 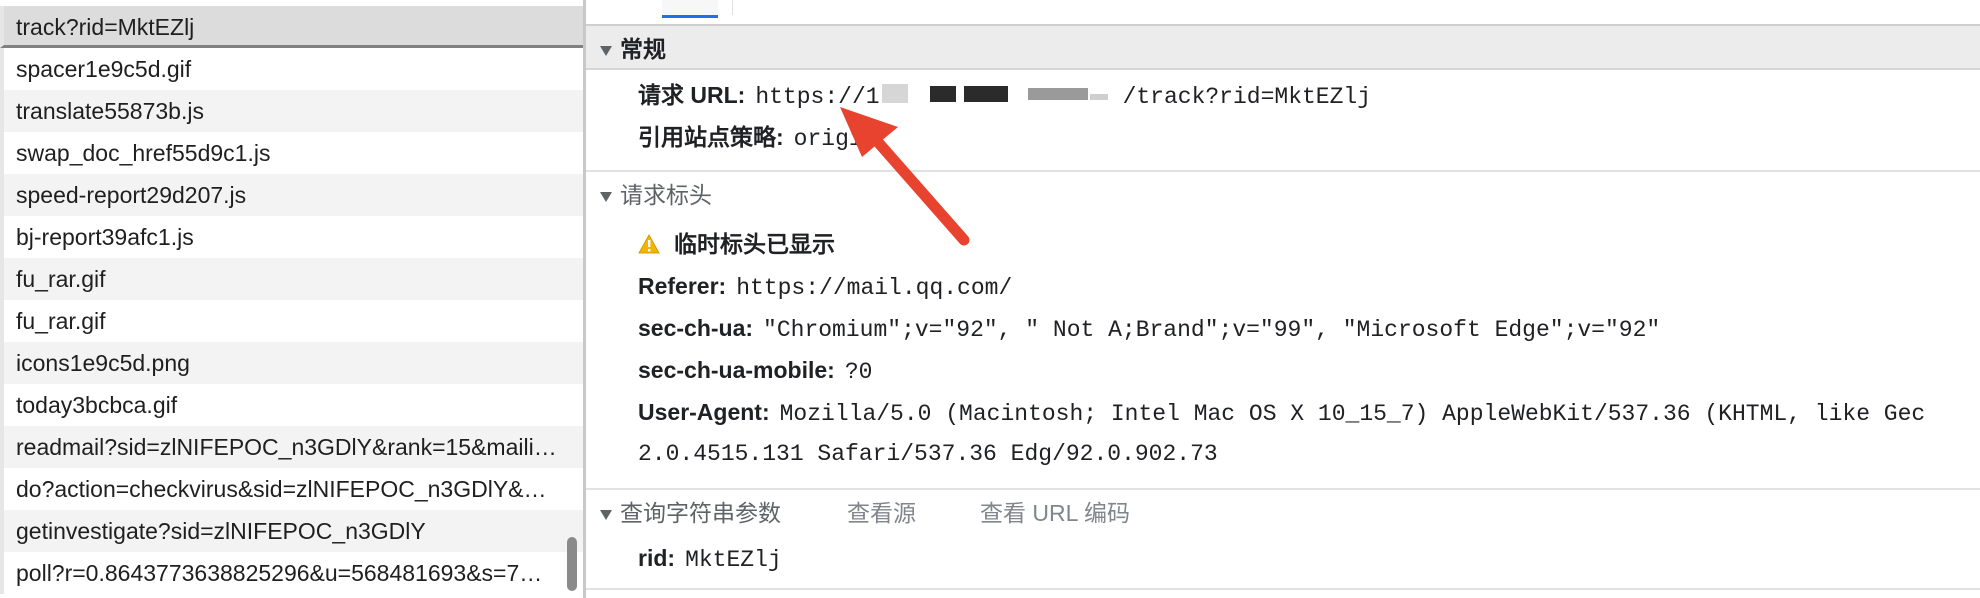 I want to click on referrer-policy-row: 引用站点策略: origin, so click(x=757, y=138).